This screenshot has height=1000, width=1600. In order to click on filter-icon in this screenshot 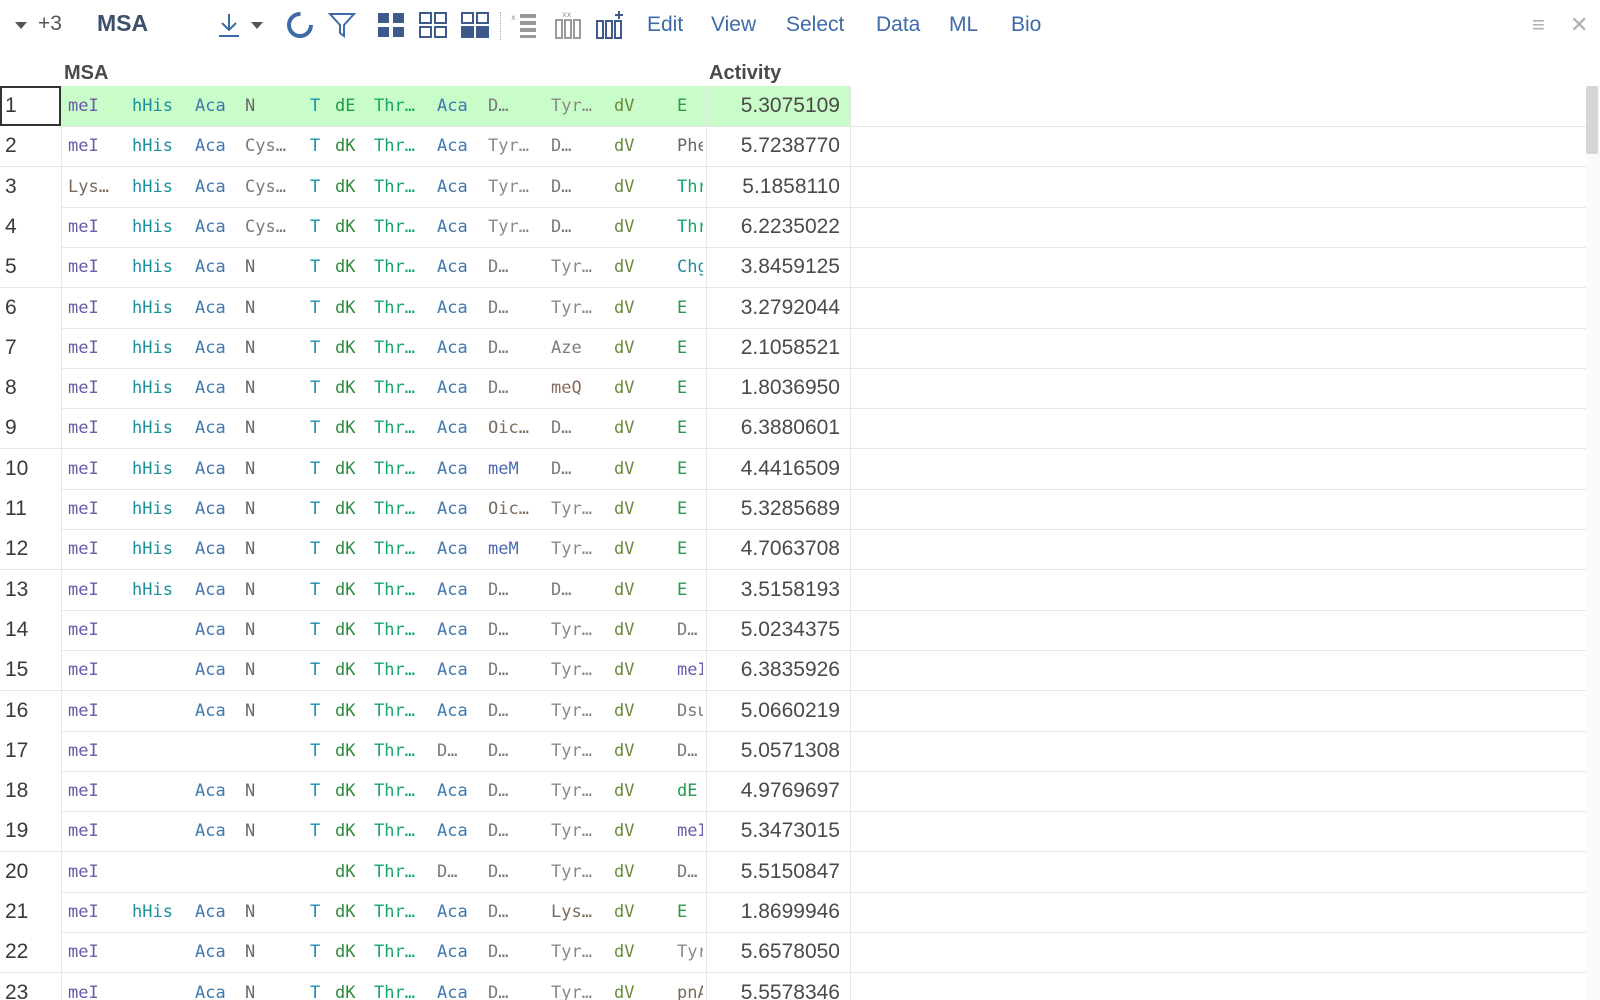, I will do `click(342, 25)`.